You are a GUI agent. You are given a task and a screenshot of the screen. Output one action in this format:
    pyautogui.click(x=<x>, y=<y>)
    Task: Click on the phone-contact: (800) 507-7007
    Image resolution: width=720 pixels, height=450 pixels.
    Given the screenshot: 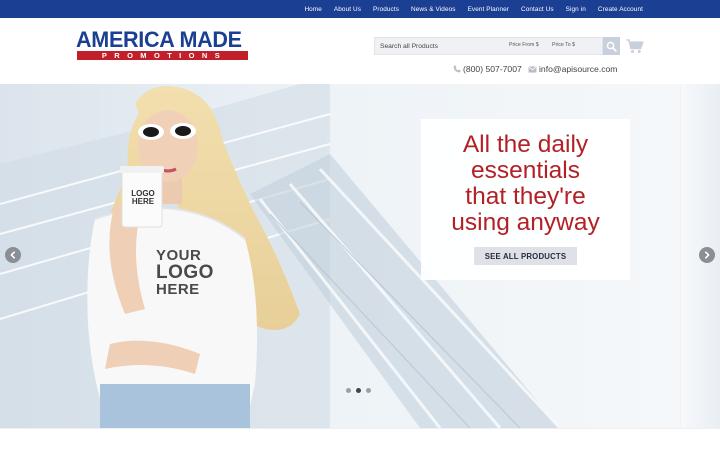 What is the action you would take?
    pyautogui.click(x=487, y=69)
    